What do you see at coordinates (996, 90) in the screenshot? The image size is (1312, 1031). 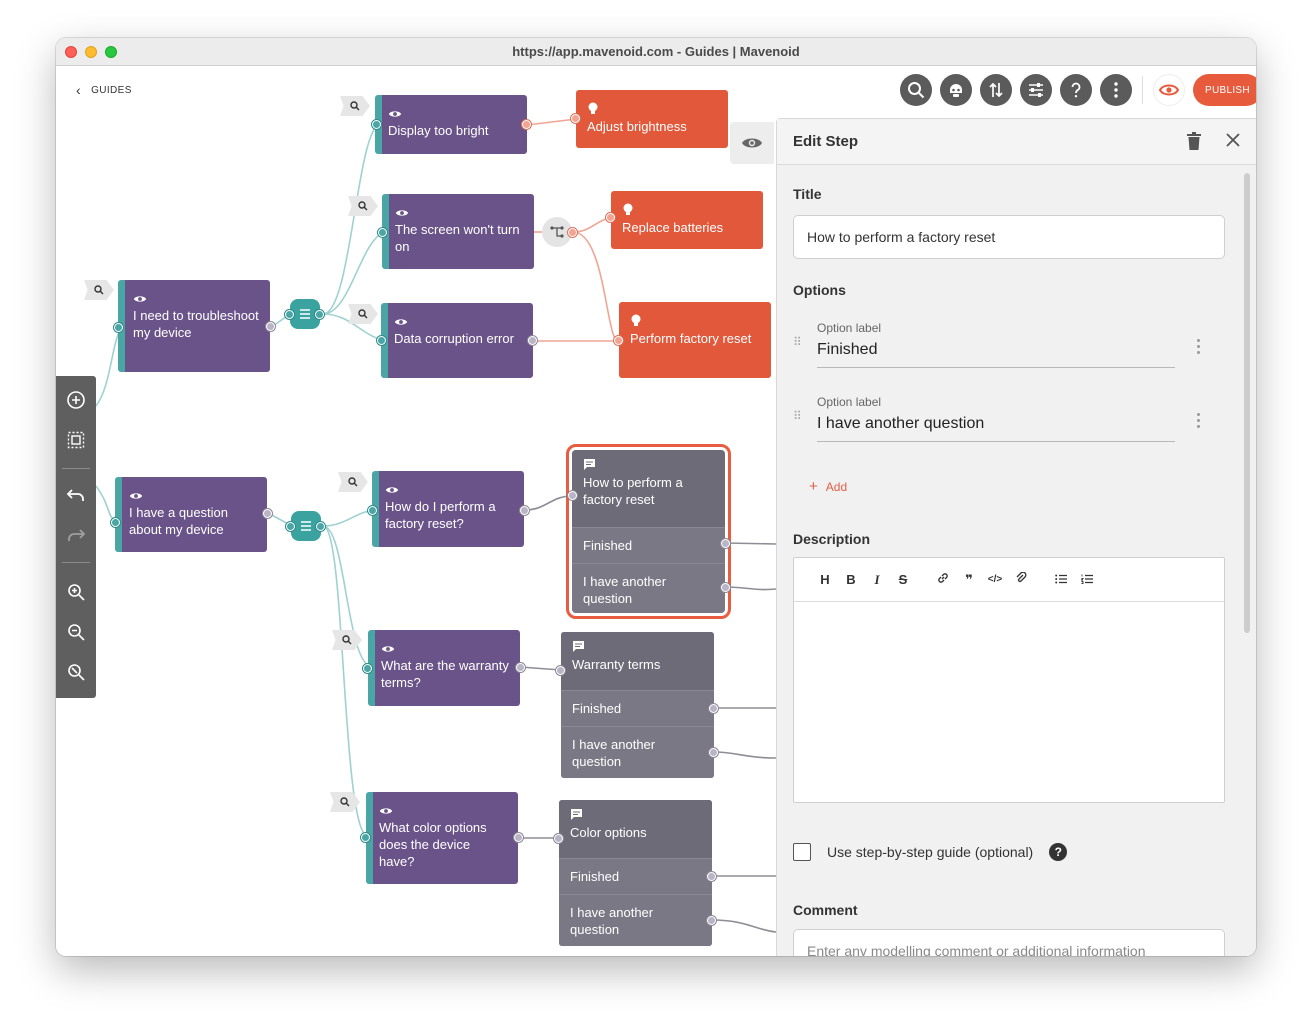 I see `sort-button` at bounding box center [996, 90].